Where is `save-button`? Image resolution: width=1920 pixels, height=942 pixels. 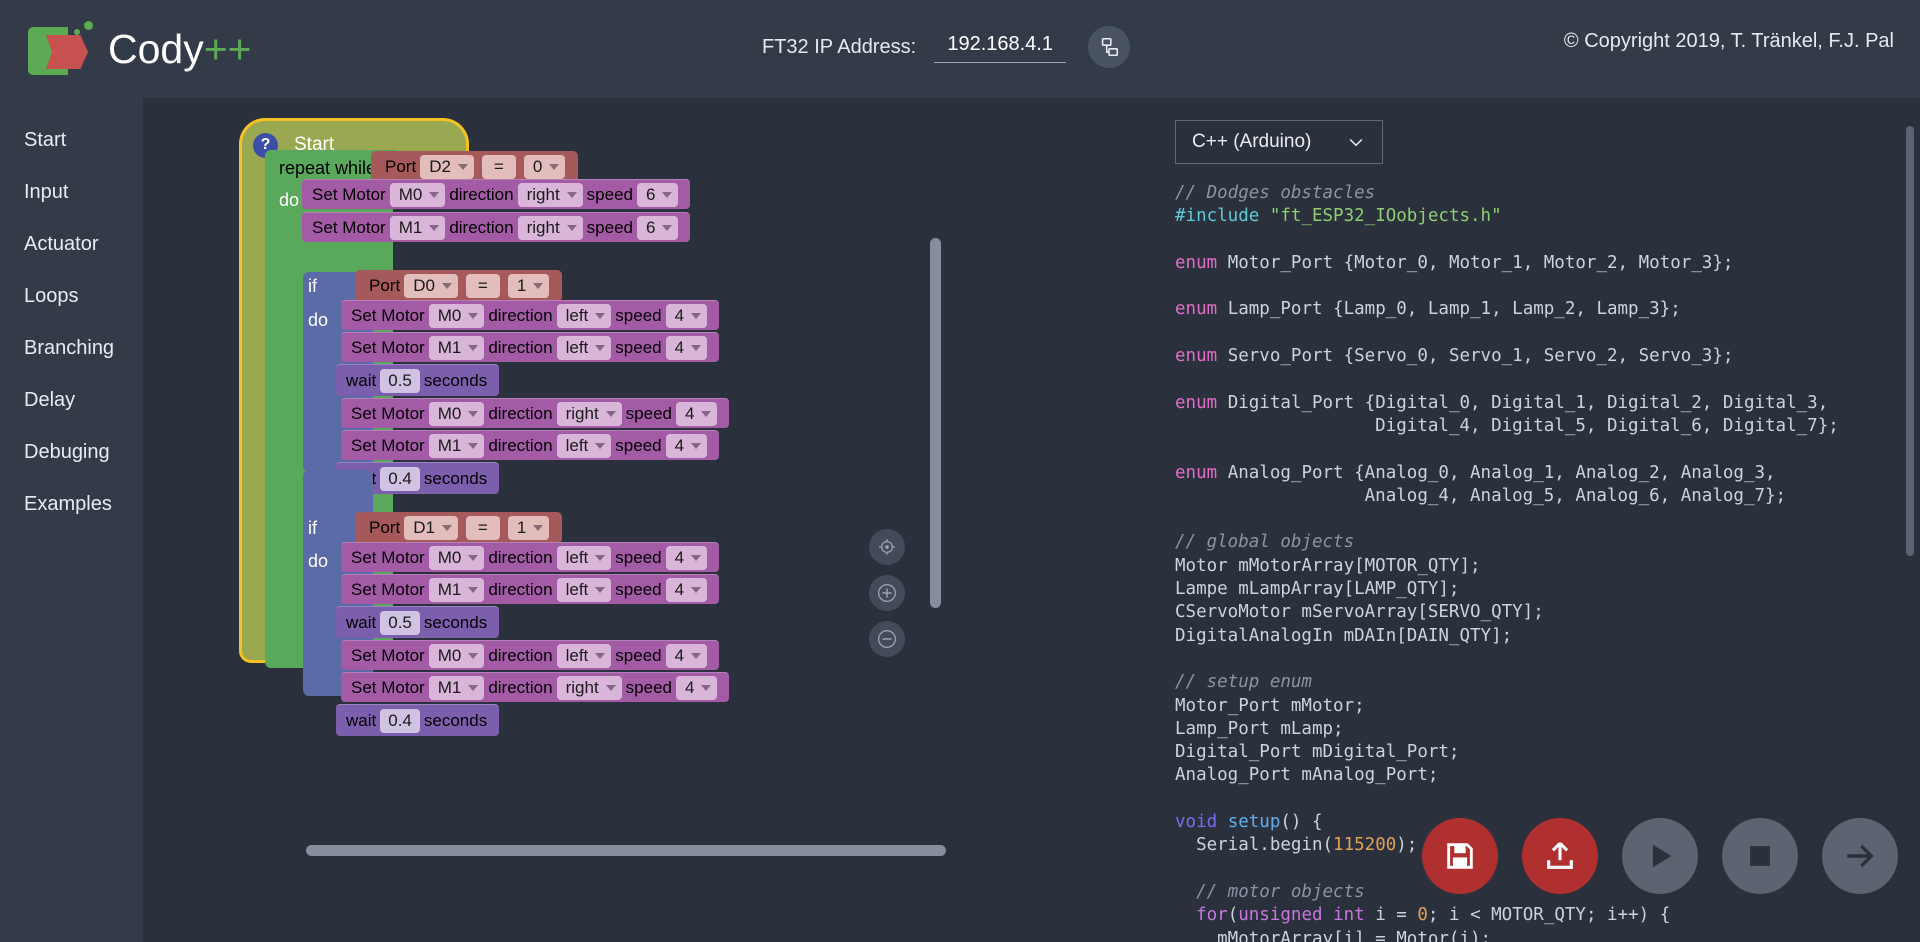
save-button is located at coordinates (1460, 856).